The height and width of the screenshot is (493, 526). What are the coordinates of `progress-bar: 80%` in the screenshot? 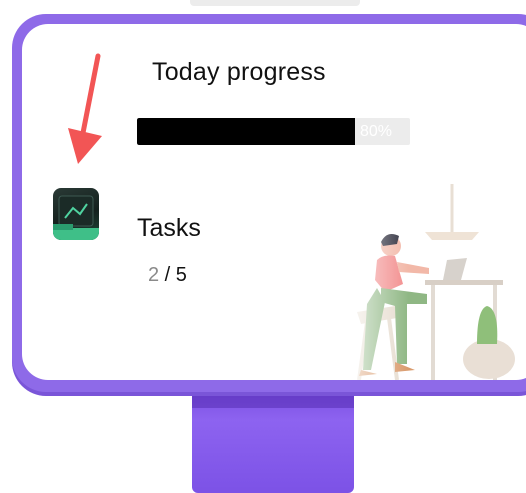 It's located at (273, 131).